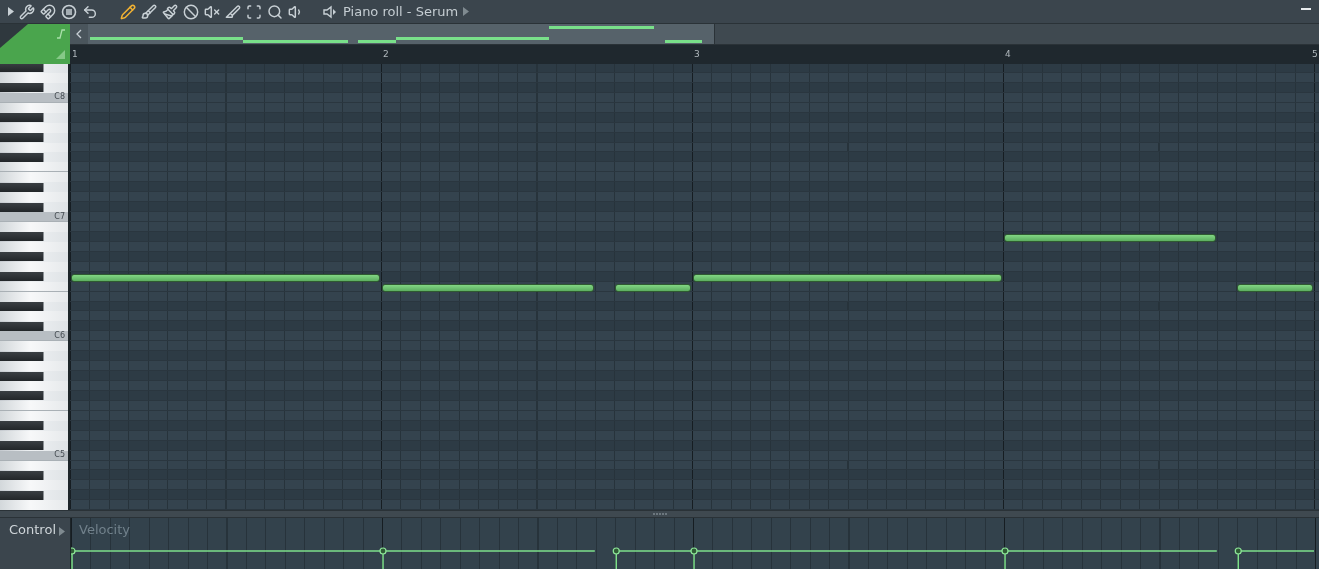 Image resolution: width=1319 pixels, height=569 pixels. What do you see at coordinates (1315, 54) in the screenshot?
I see `bar-number: 5` at bounding box center [1315, 54].